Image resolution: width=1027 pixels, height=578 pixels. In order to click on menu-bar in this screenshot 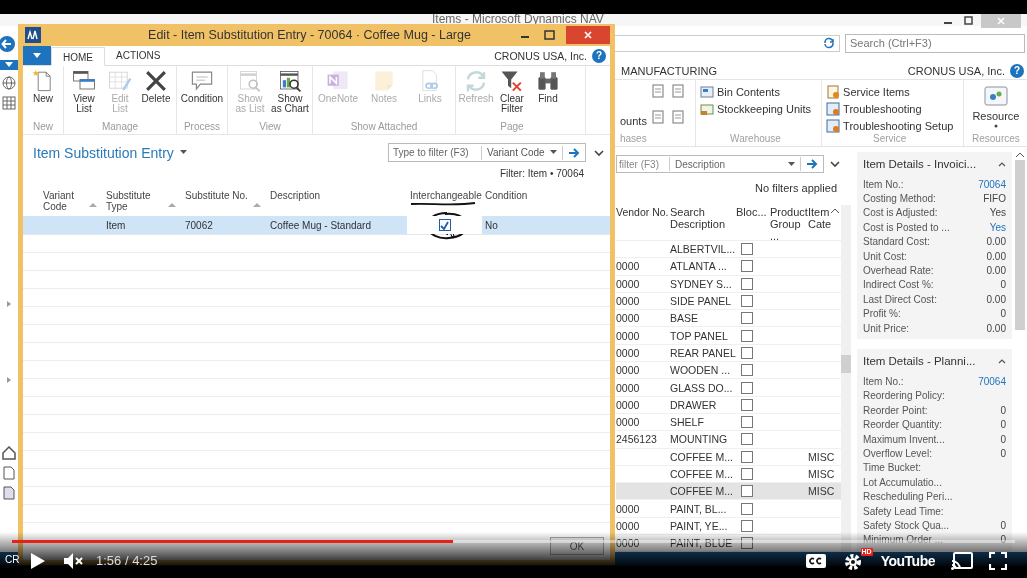, I will do `click(9, 65)`.